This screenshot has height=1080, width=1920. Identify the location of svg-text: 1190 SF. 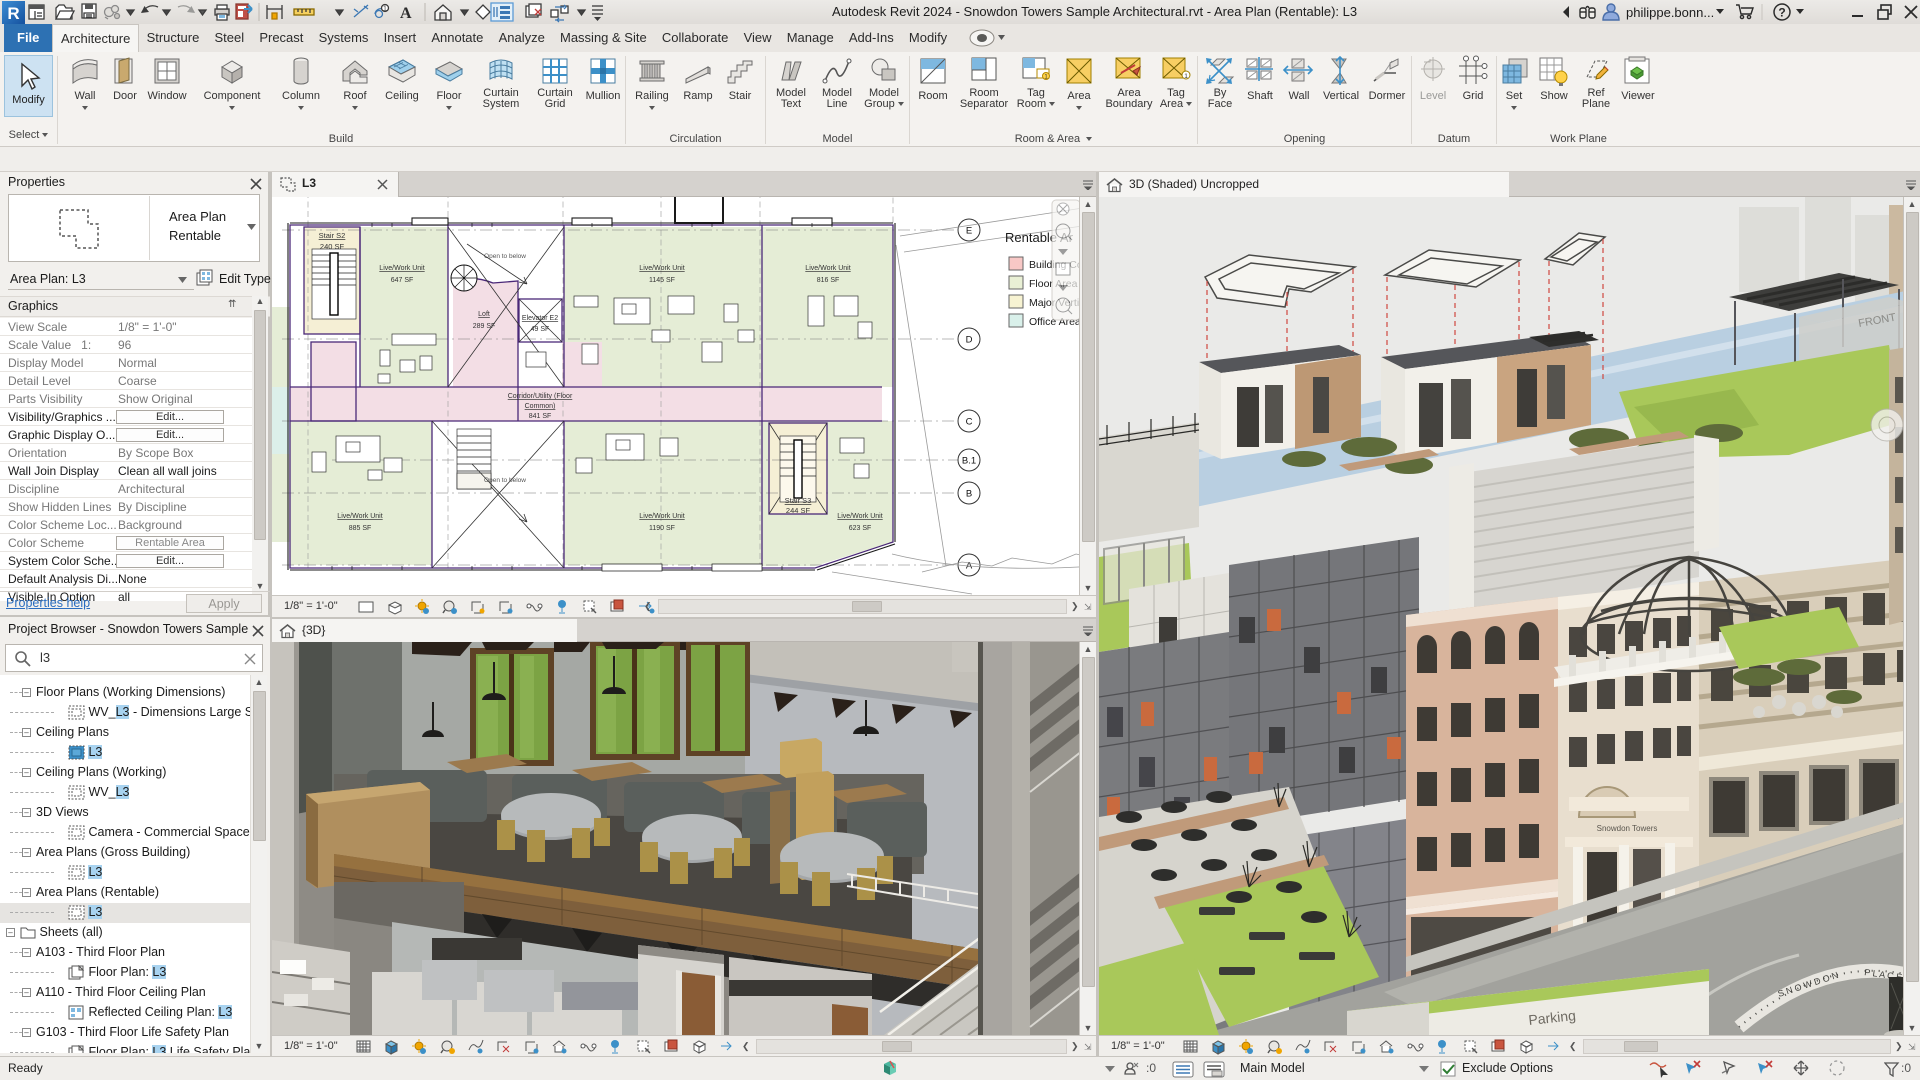
(662, 528).